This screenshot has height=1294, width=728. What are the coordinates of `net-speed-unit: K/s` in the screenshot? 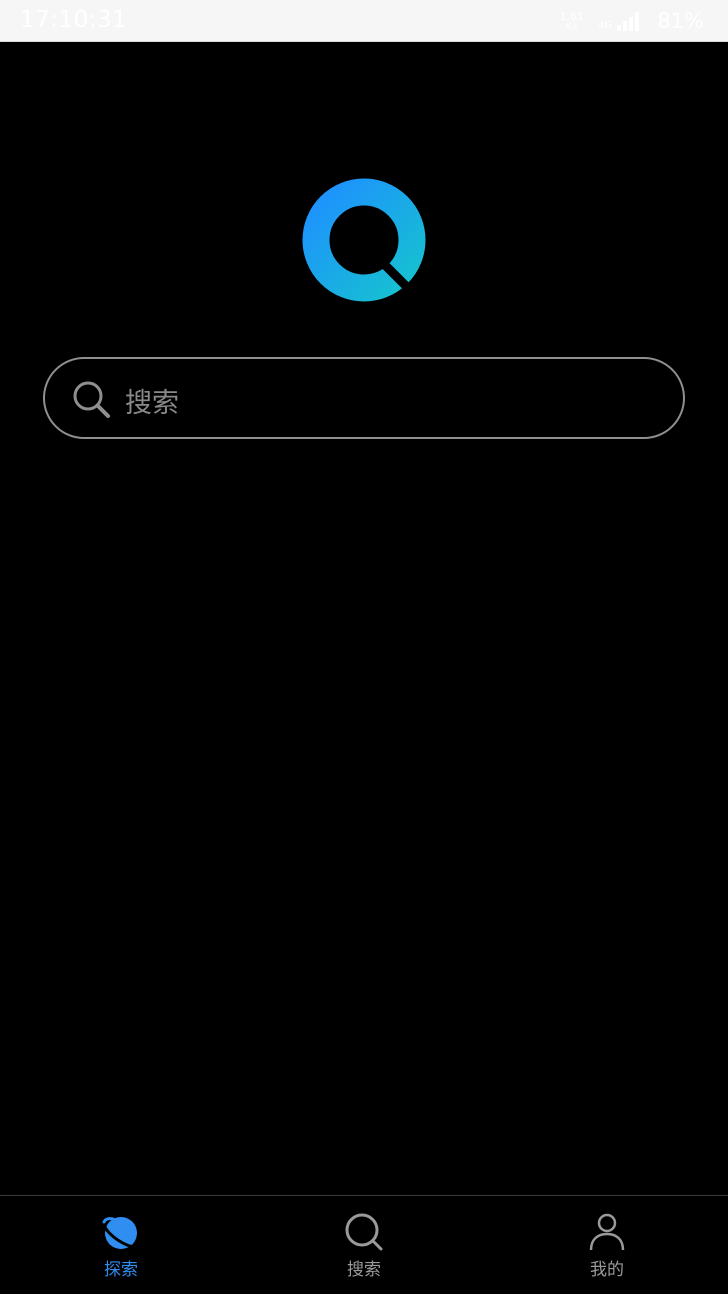 It's located at (571, 26).